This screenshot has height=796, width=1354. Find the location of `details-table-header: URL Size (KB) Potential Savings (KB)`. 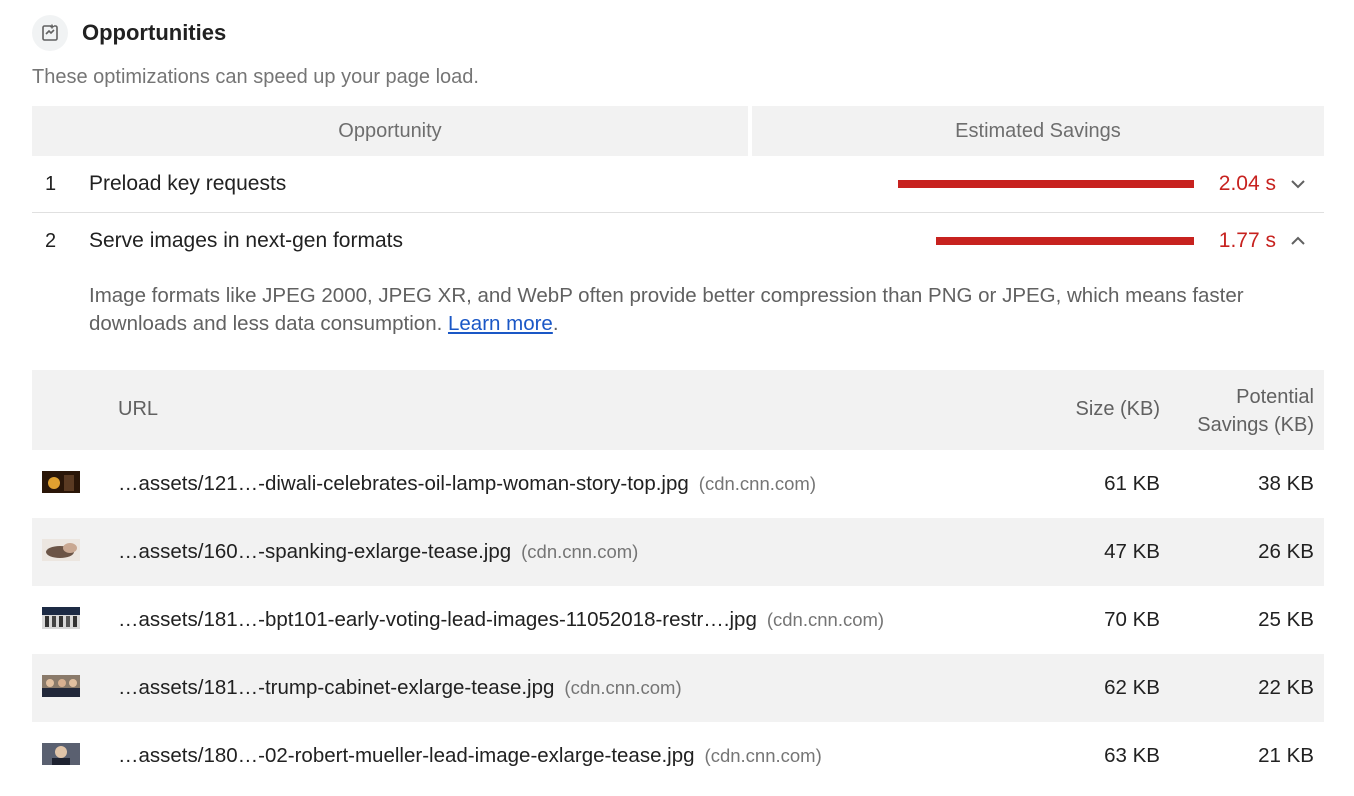

details-table-header: URL Size (KB) Potential Savings (KB) is located at coordinates (678, 410).